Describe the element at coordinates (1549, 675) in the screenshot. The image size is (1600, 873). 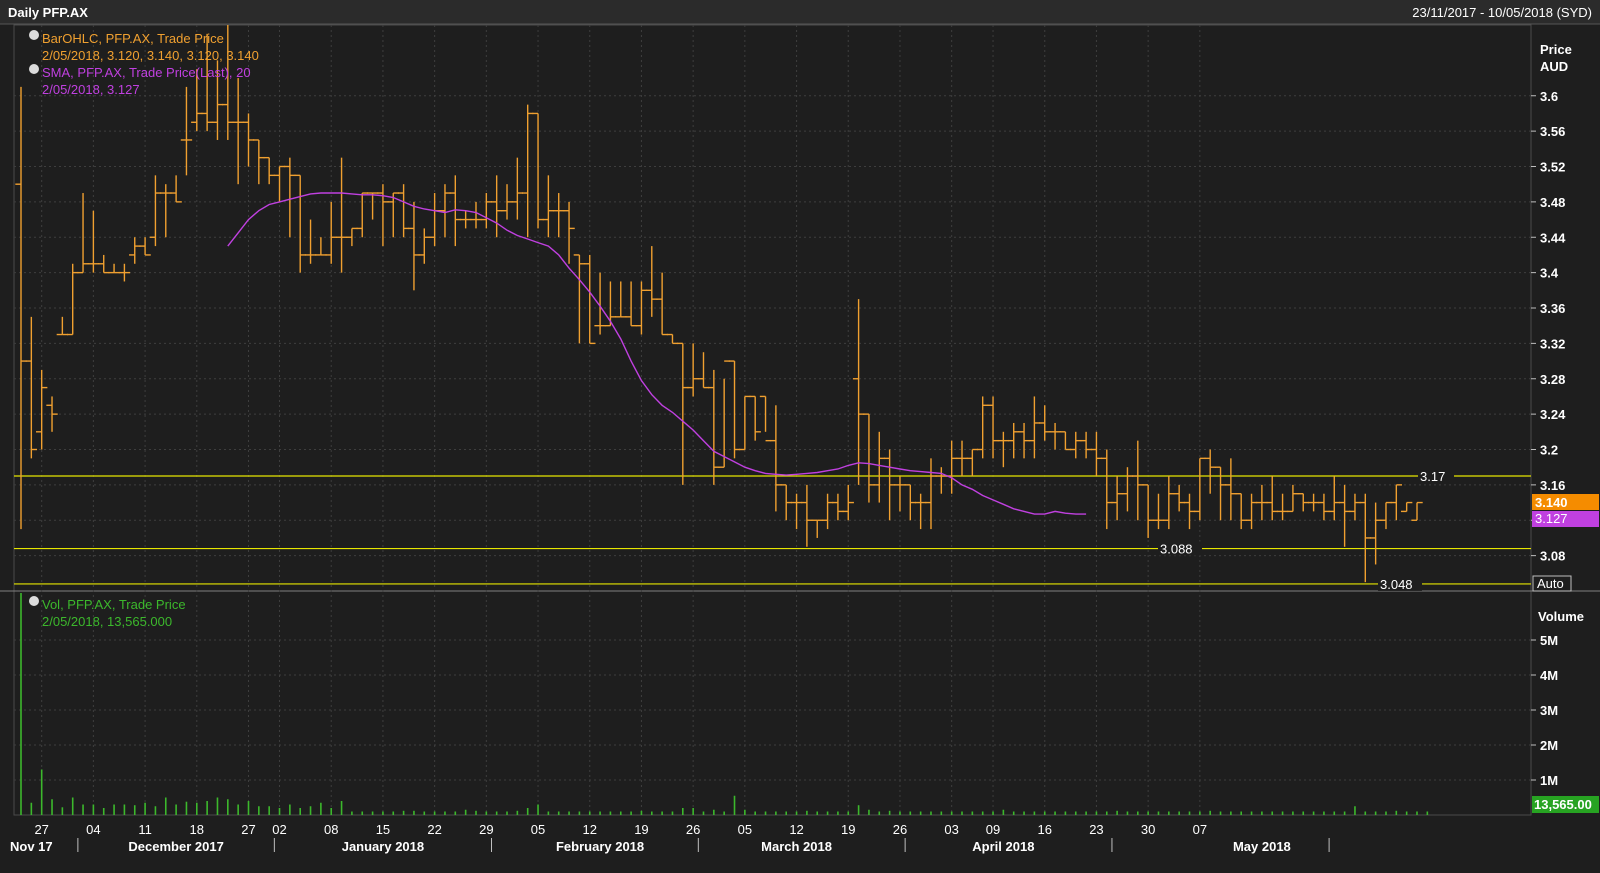
I see `volume-tick-label: 4M` at that location.